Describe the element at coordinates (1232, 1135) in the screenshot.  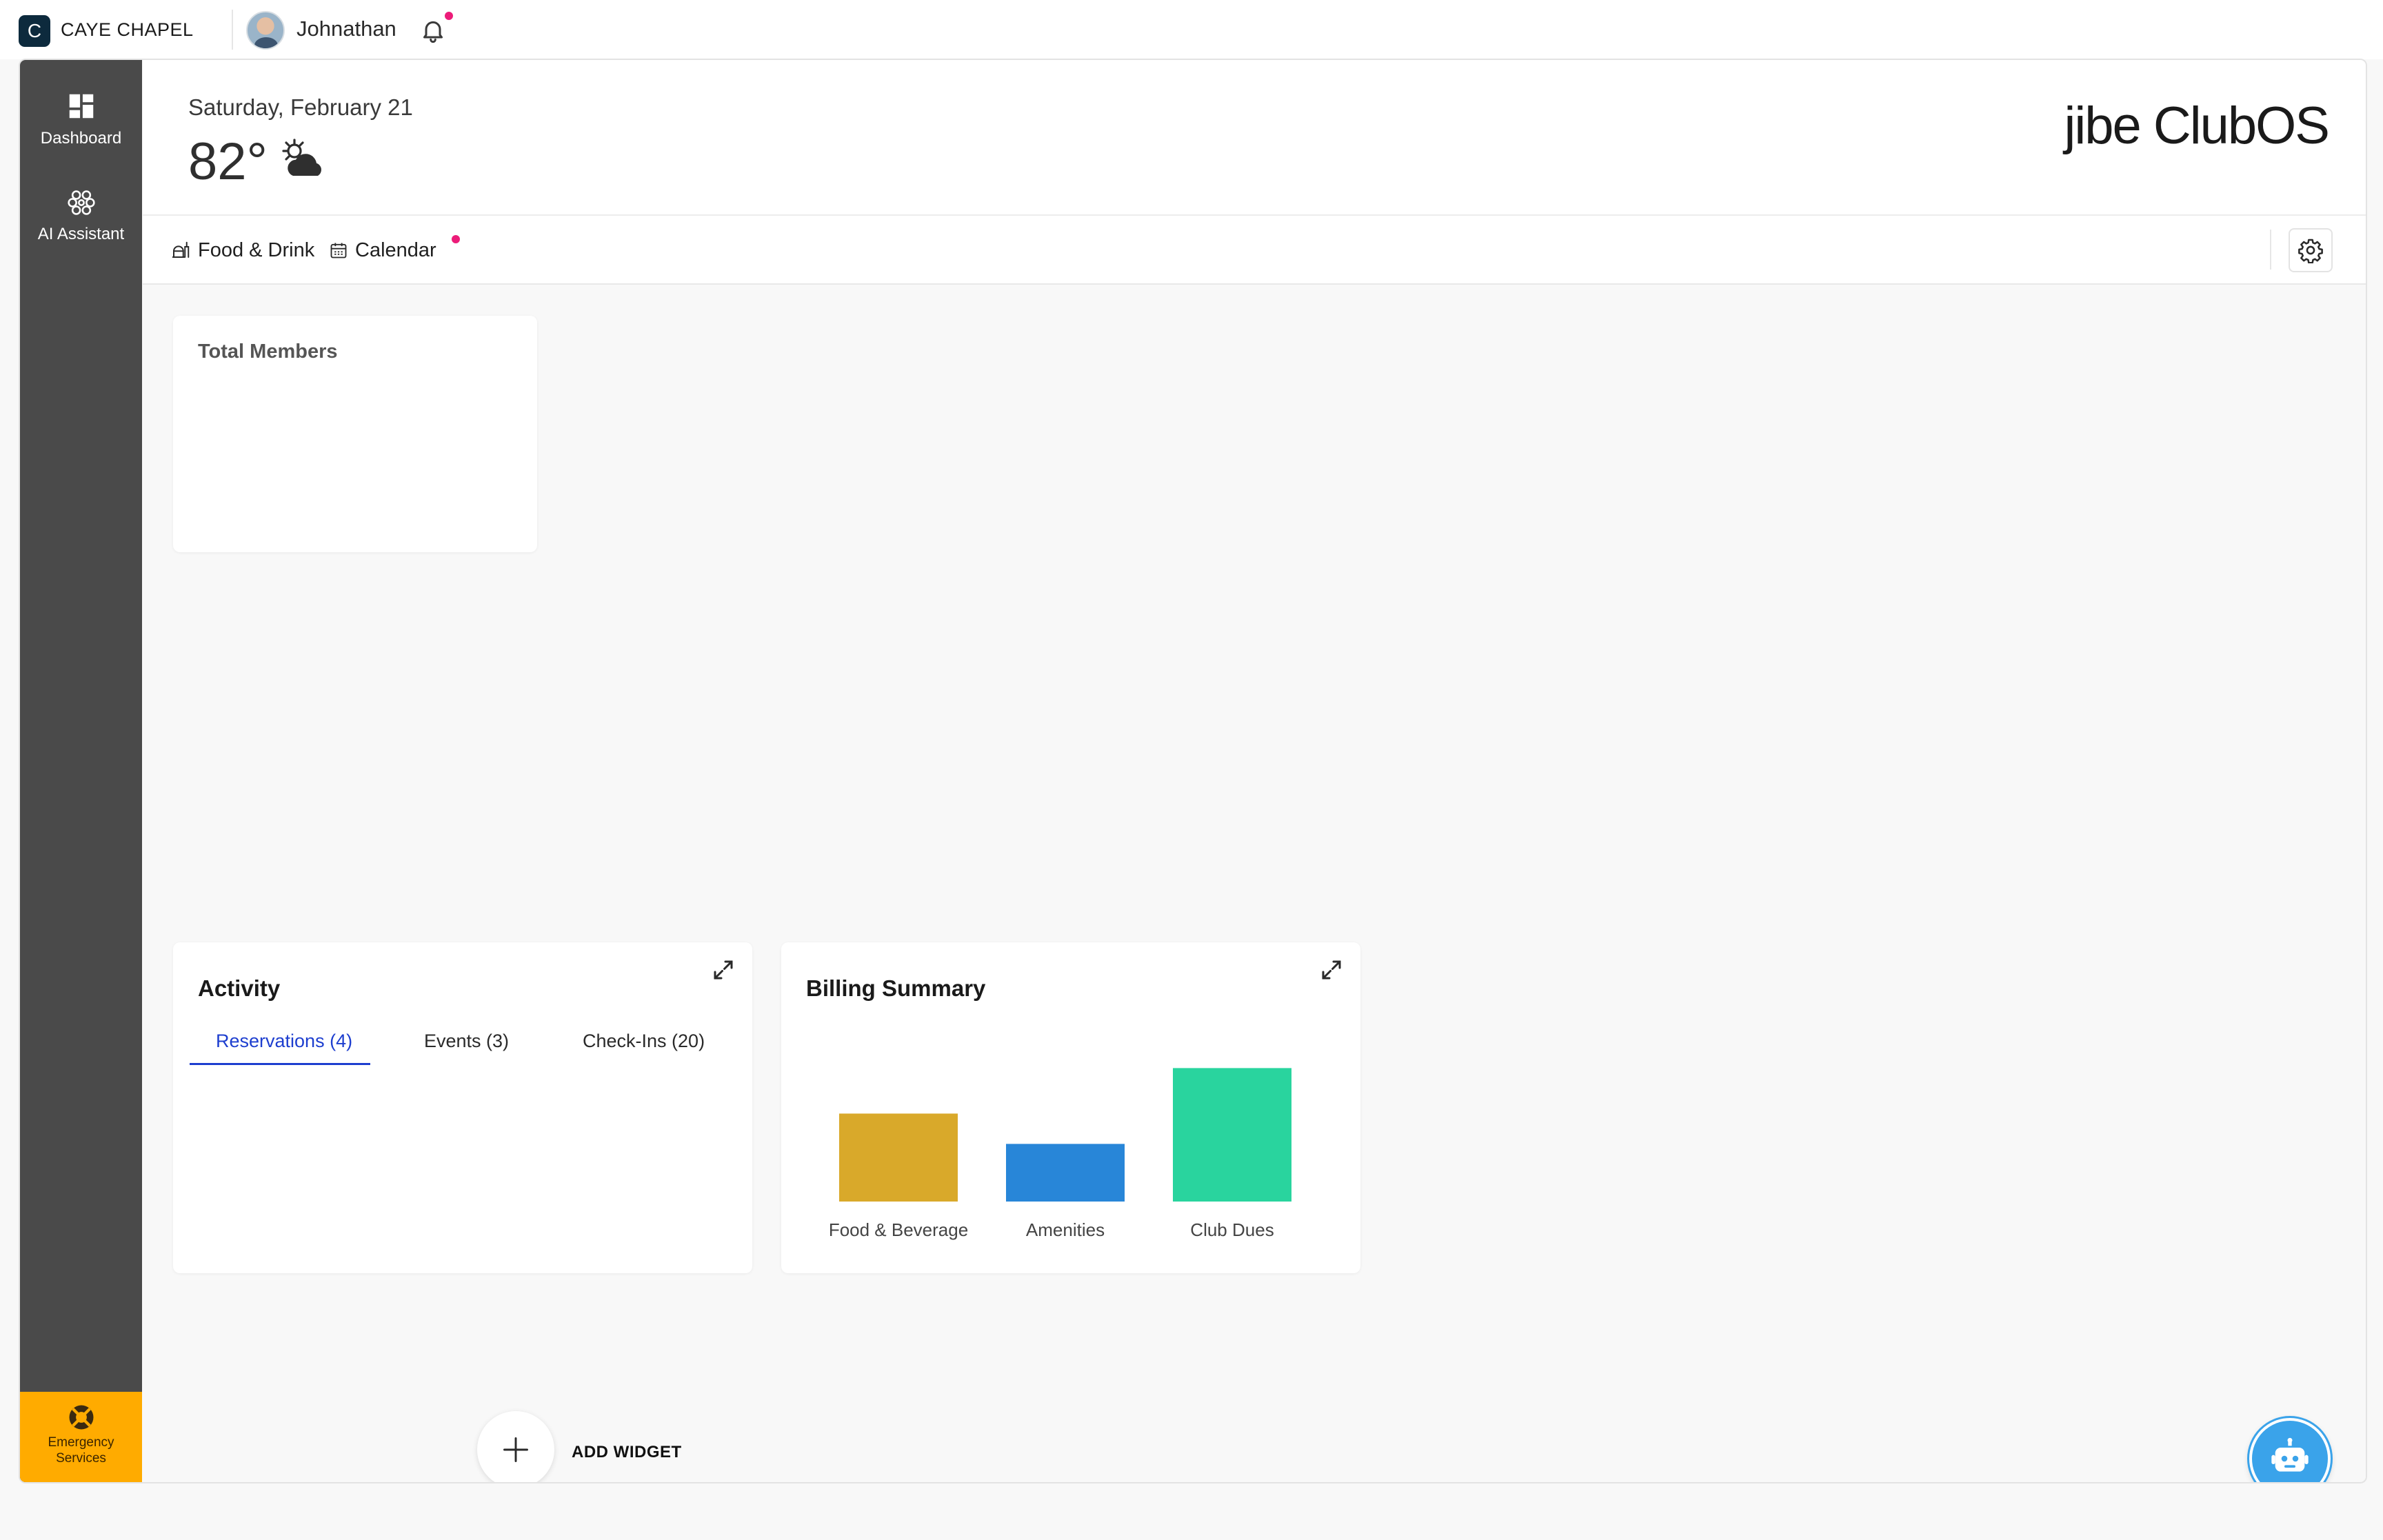
I see `bar-club-dues` at that location.